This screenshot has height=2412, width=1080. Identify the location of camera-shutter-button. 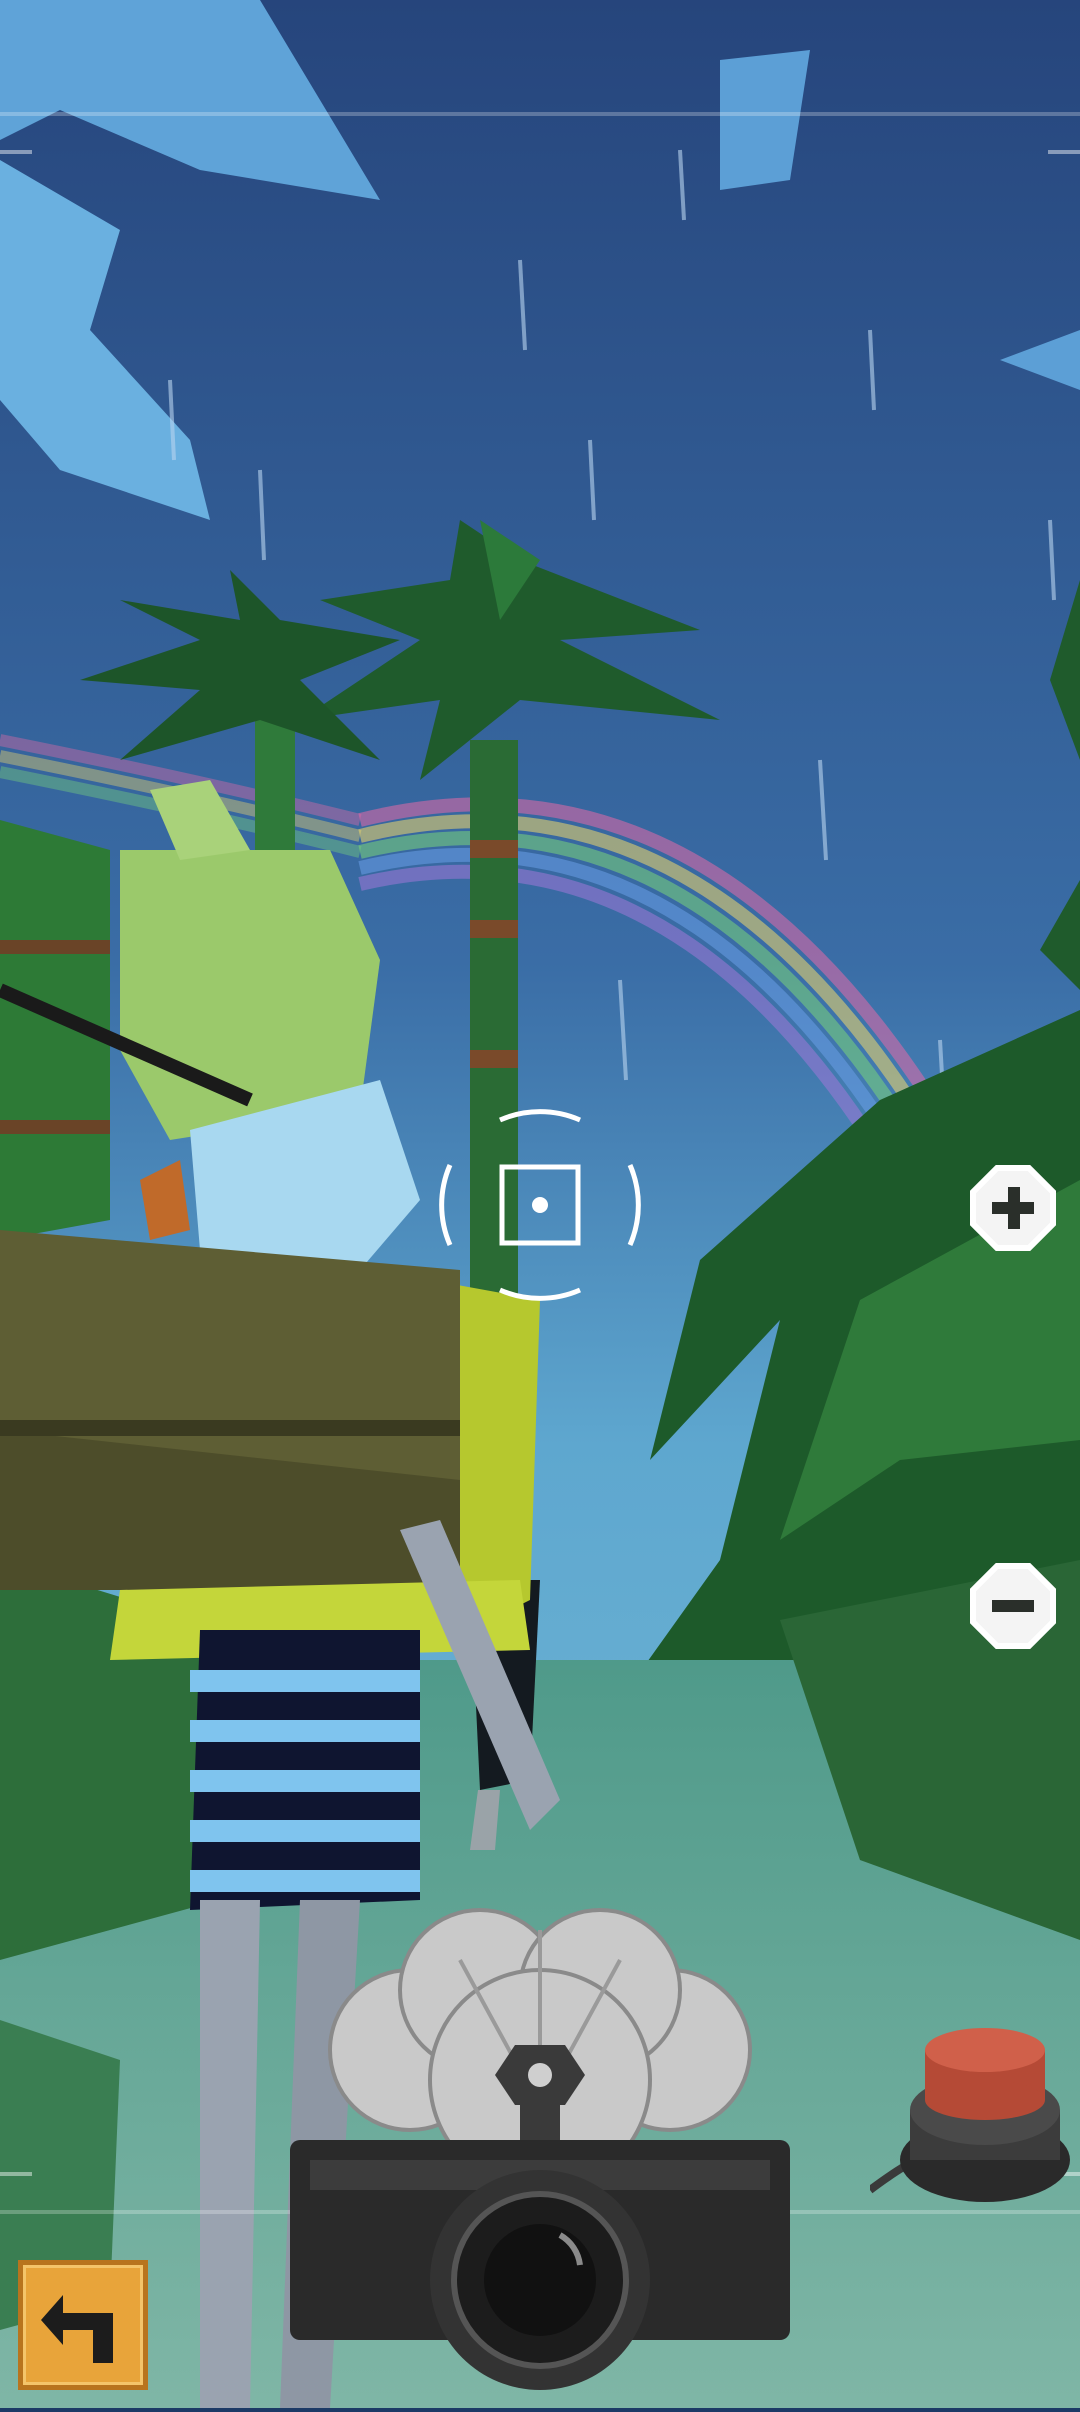
(540, 2154).